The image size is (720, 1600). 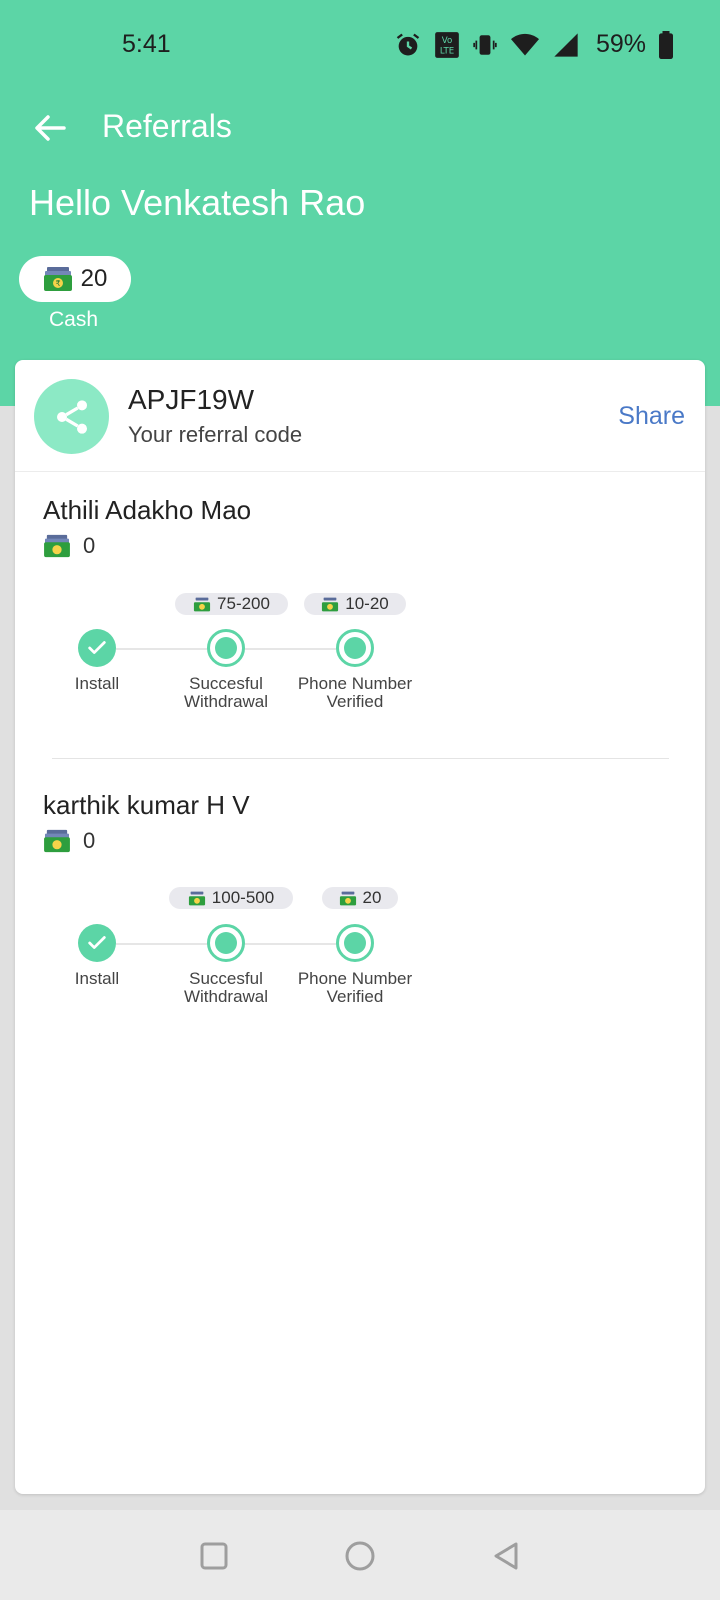 I want to click on back-arrow-icon, so click(x=50, y=128).